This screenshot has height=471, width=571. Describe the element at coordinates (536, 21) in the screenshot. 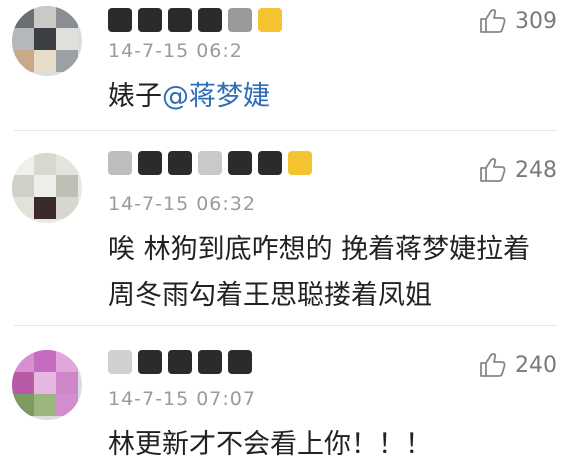

I see `like-count: 309` at that location.